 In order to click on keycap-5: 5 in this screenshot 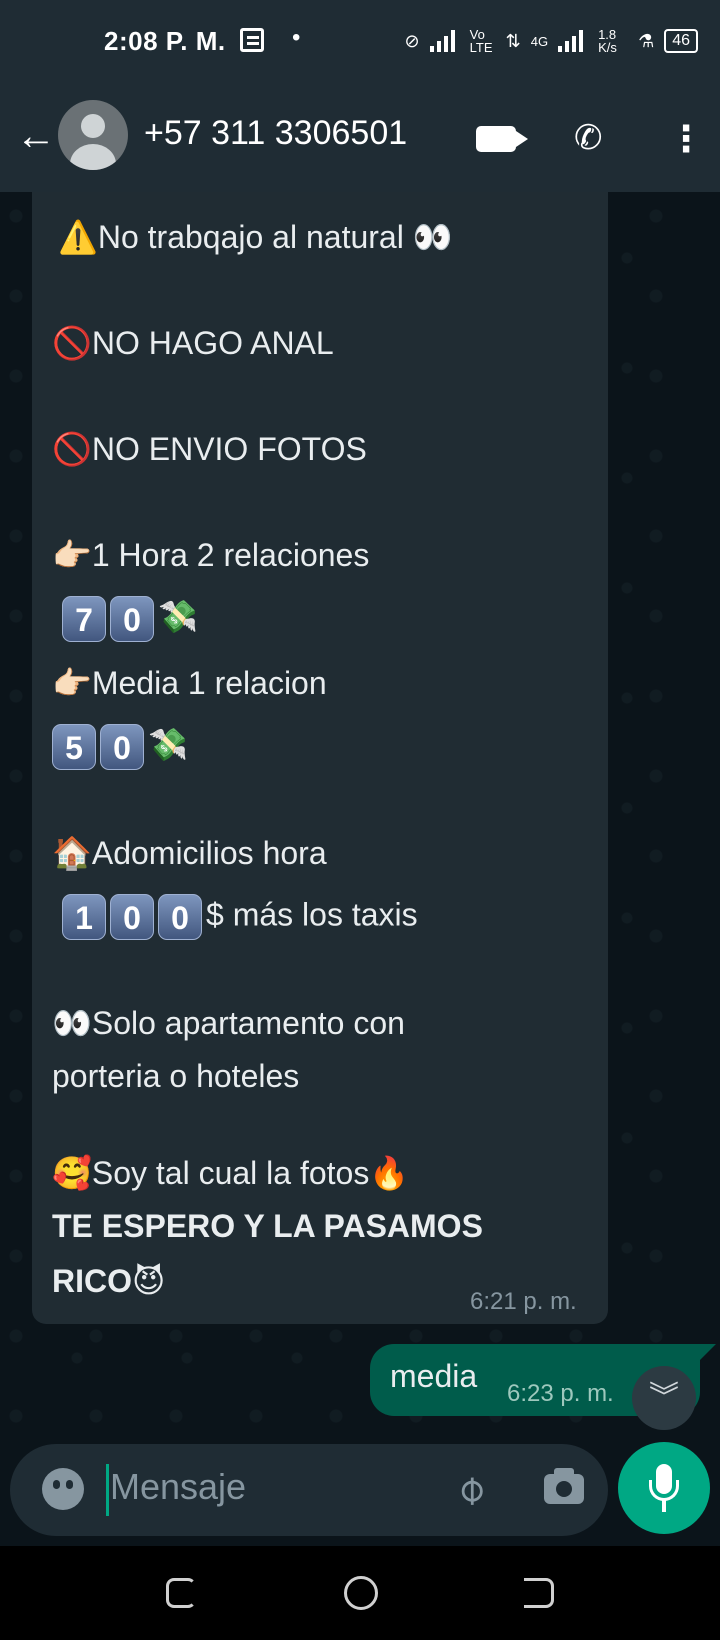, I will do `click(74, 747)`.